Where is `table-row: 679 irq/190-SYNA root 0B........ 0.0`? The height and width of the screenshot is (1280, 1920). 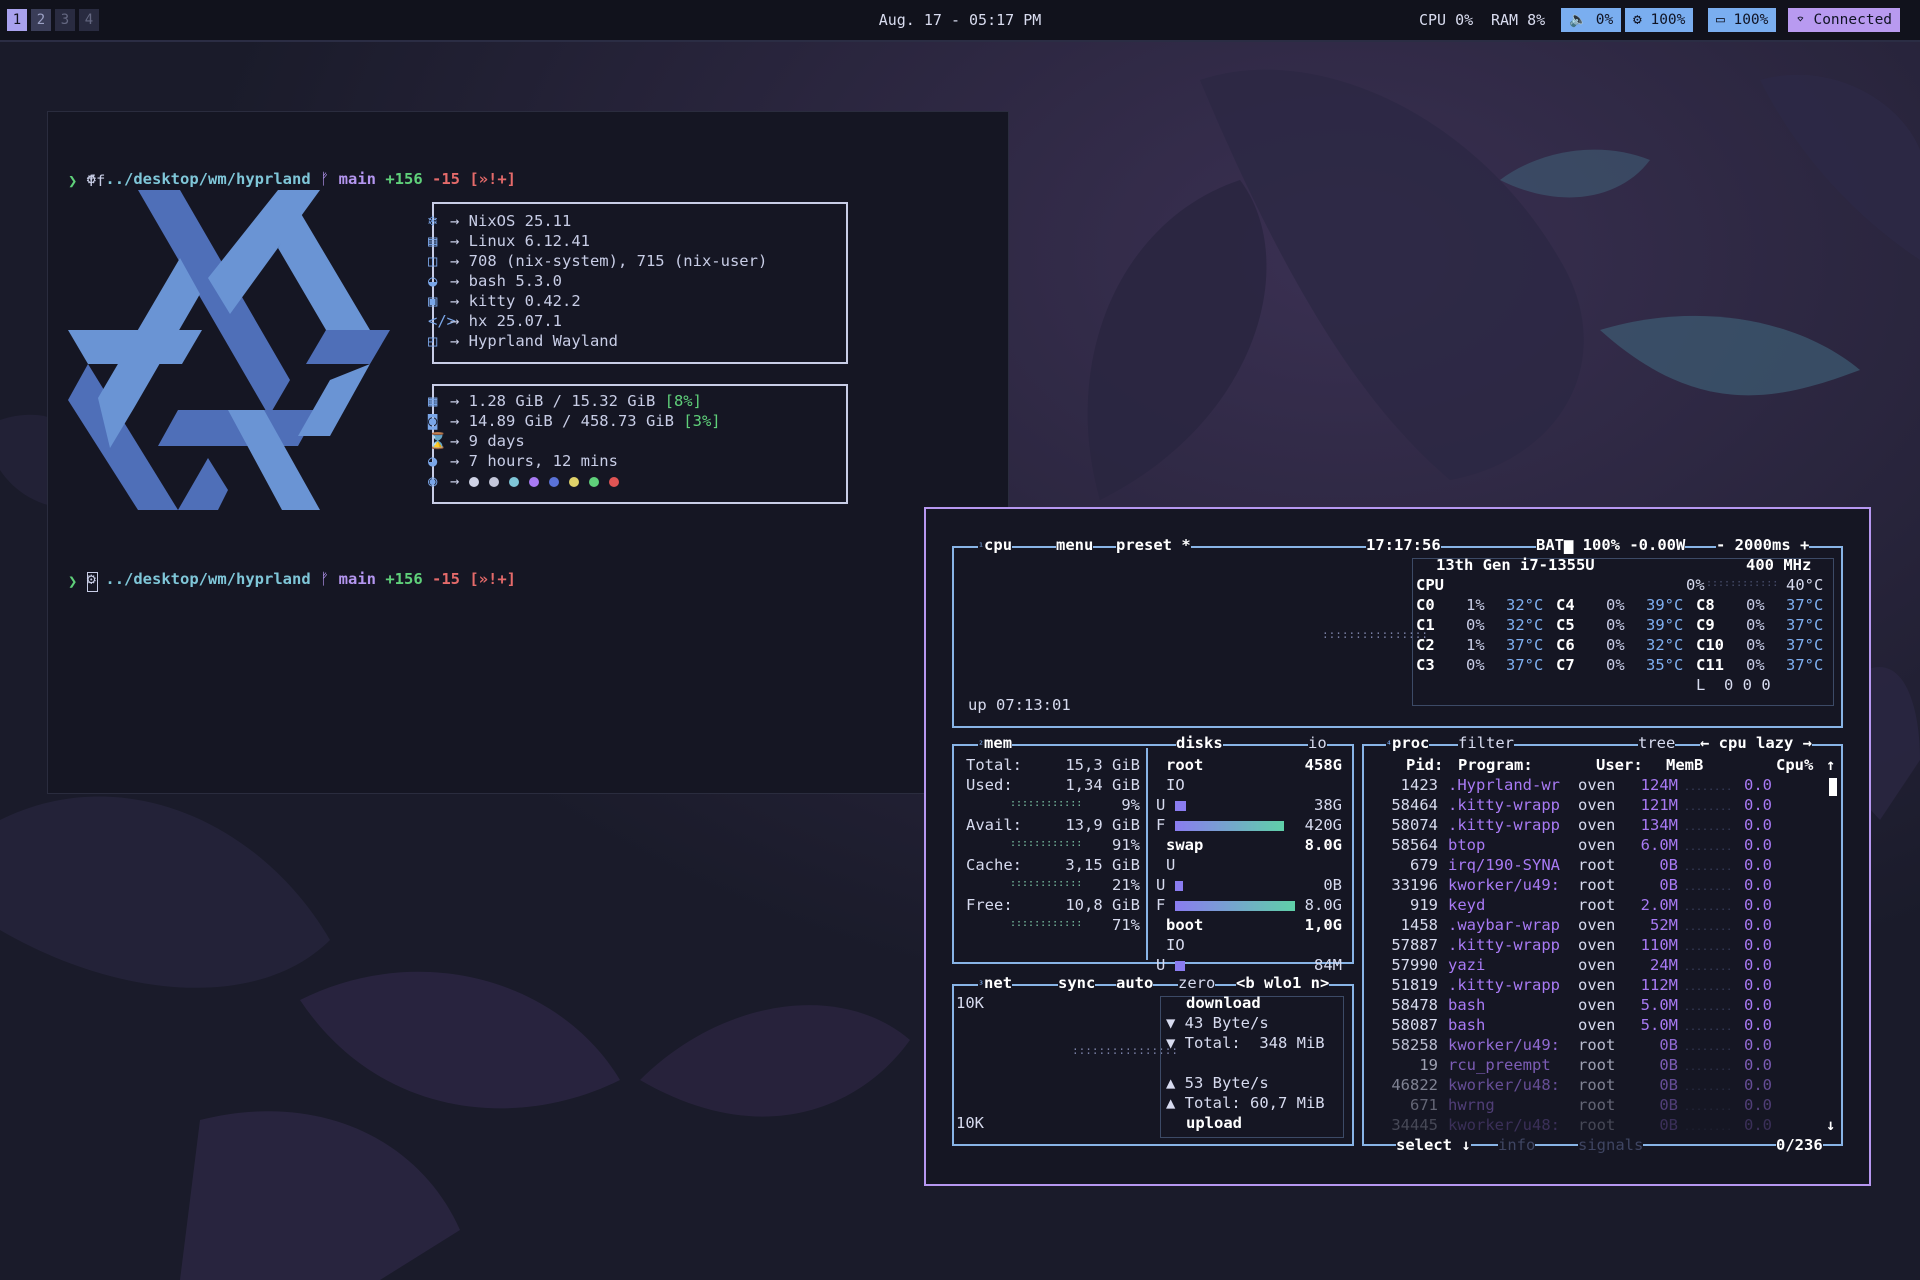 table-row: 679 irq/190-SYNA root 0B........ 0.0 is located at coordinates (1583, 865).